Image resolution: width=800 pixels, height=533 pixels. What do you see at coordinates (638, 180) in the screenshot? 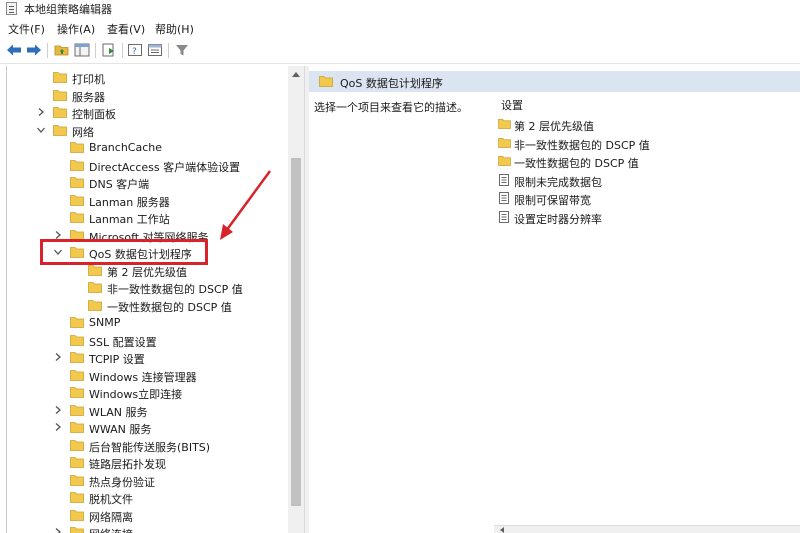
I see `setting-item: 限制未完成数据包` at bounding box center [638, 180].